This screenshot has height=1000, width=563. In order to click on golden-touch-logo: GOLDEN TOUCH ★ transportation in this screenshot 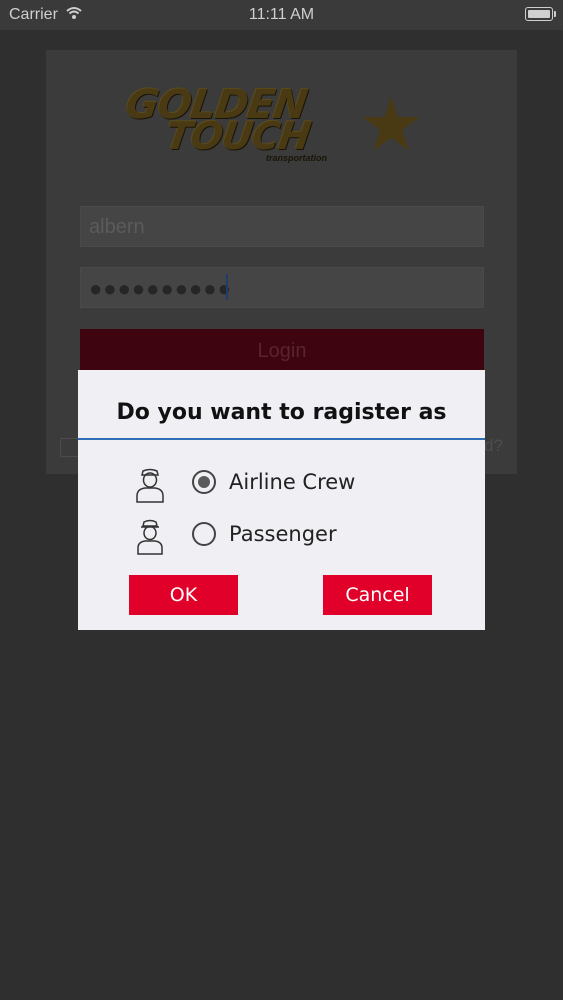, I will do `click(273, 124)`.